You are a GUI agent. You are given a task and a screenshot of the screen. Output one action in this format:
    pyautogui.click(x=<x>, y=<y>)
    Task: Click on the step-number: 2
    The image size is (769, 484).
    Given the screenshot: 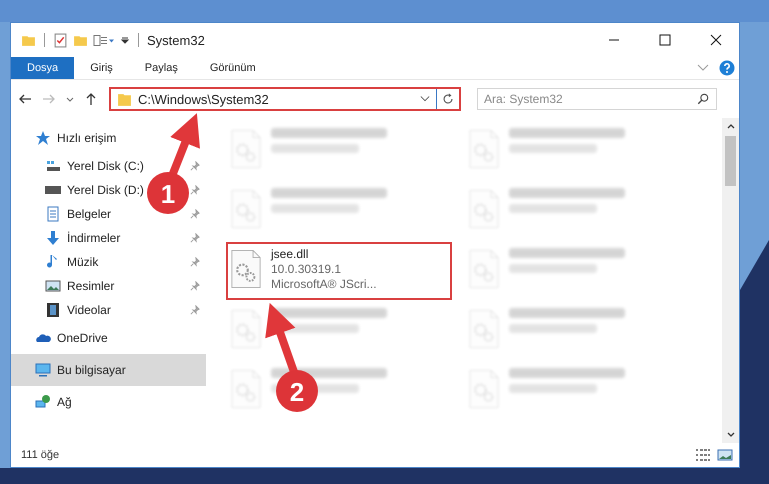 What is the action you would take?
    pyautogui.click(x=297, y=392)
    